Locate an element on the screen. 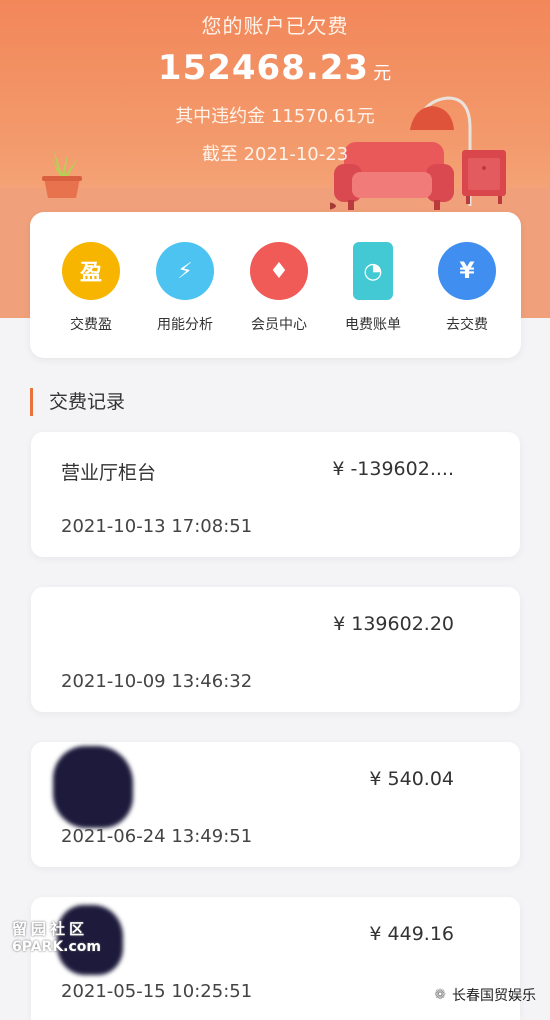 The width and height of the screenshot is (550, 1020). menu-item-electric-bill: ◔ 电费账单 is located at coordinates (373, 288).